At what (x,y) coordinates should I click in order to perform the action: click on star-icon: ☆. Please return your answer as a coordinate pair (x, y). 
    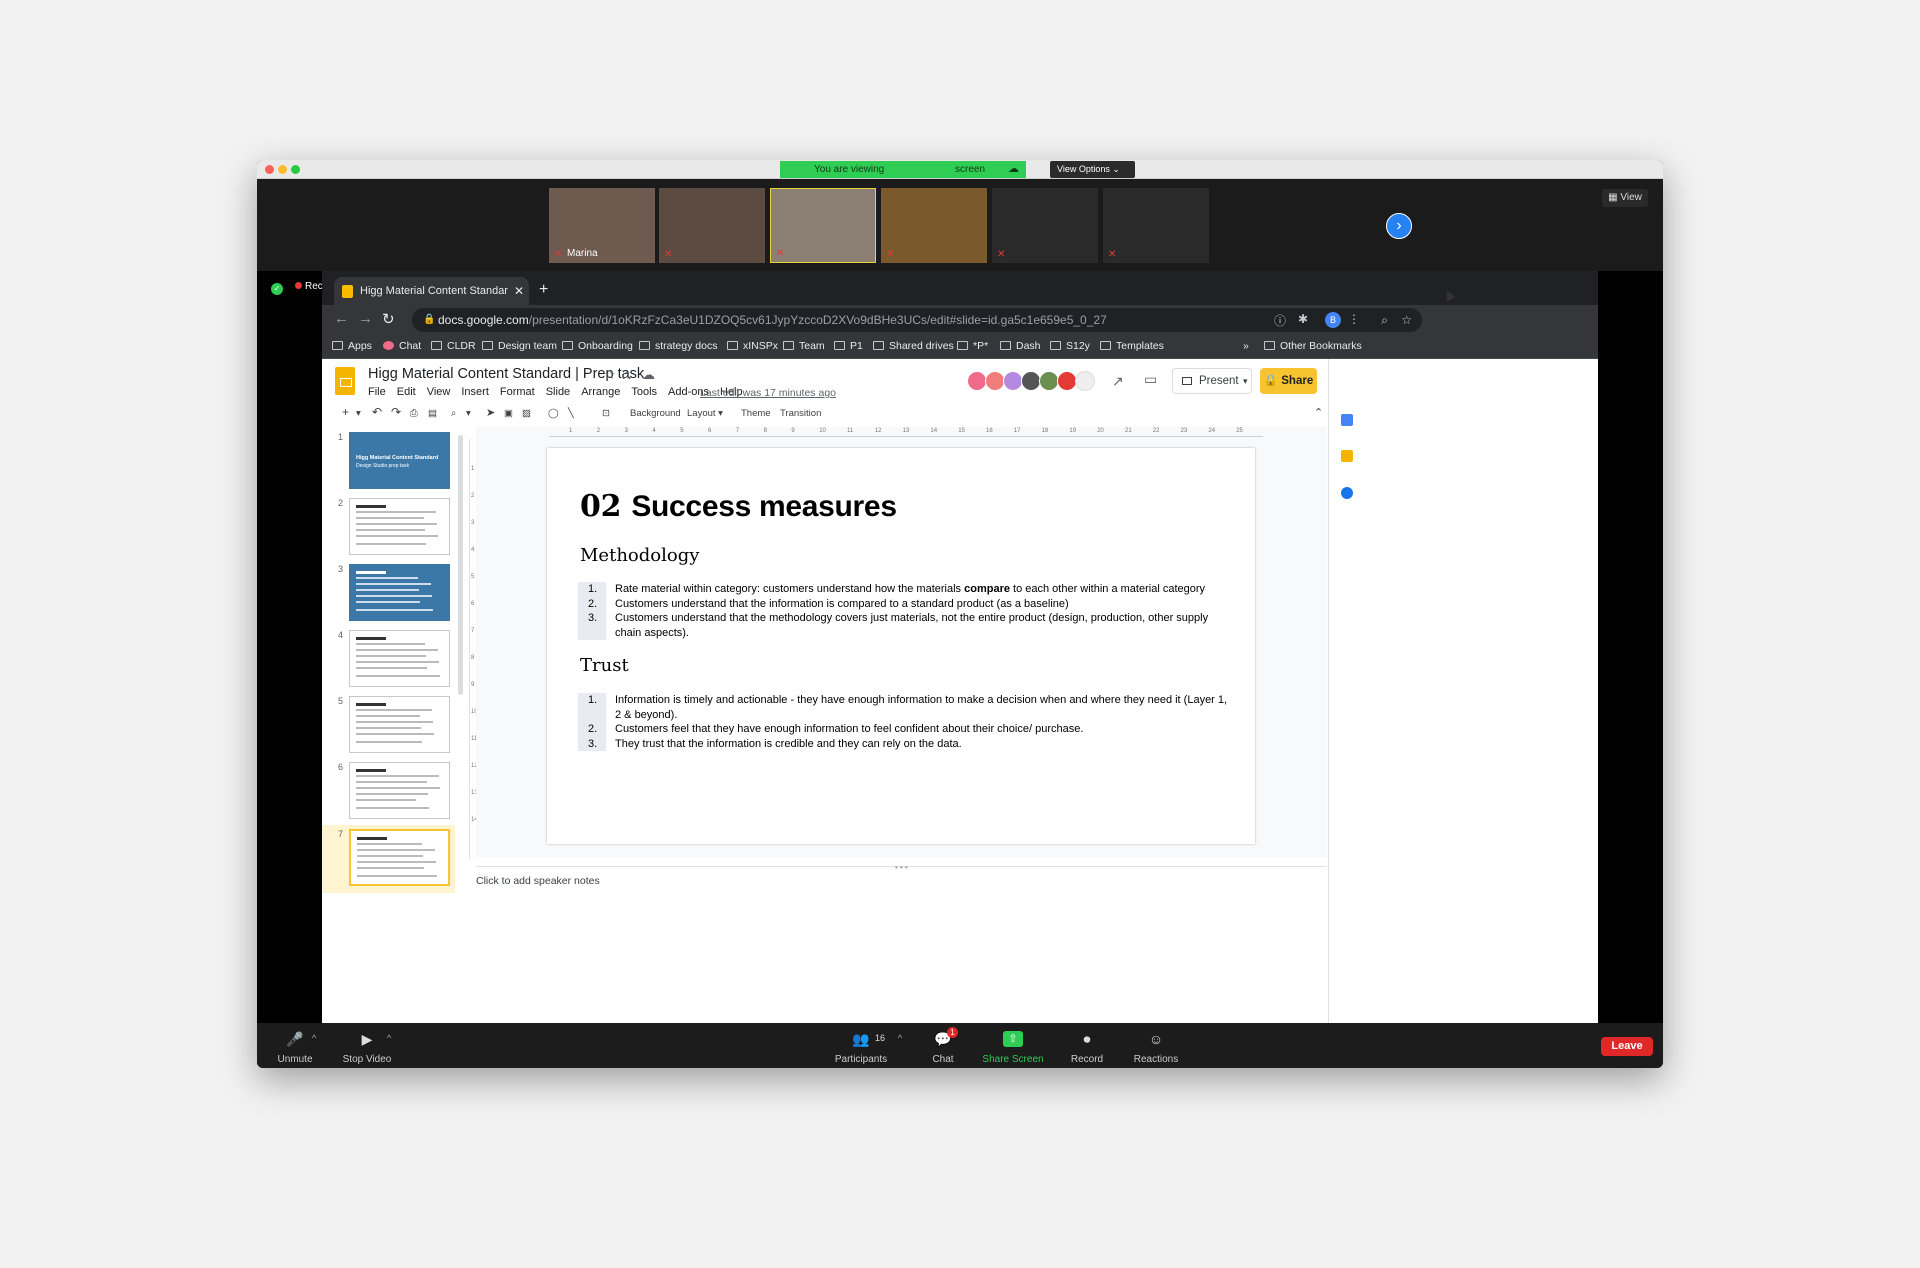
    Looking at the image, I should click on (610, 375).